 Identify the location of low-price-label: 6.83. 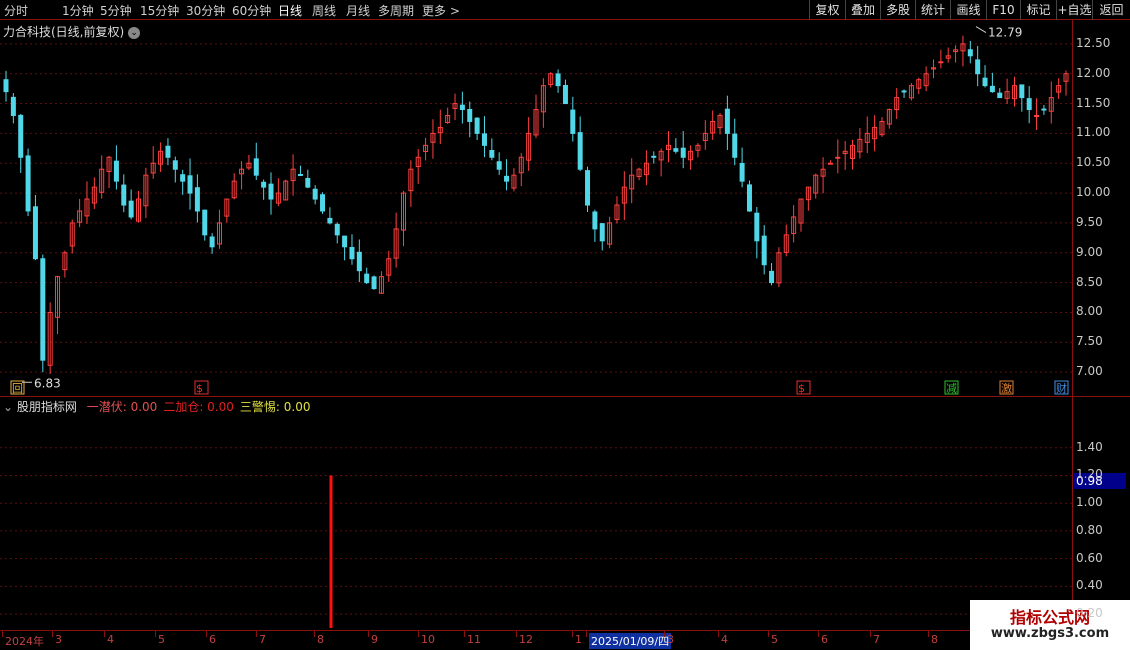
(47, 383).